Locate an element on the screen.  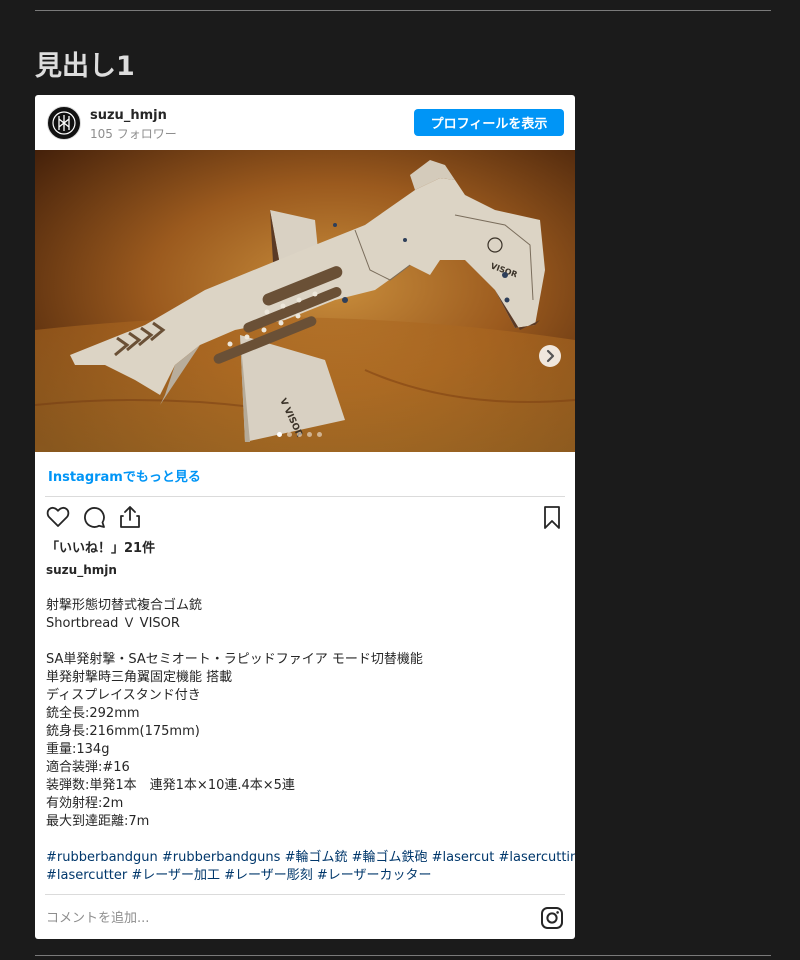
logo-avatar-icon is located at coordinates (64, 123).